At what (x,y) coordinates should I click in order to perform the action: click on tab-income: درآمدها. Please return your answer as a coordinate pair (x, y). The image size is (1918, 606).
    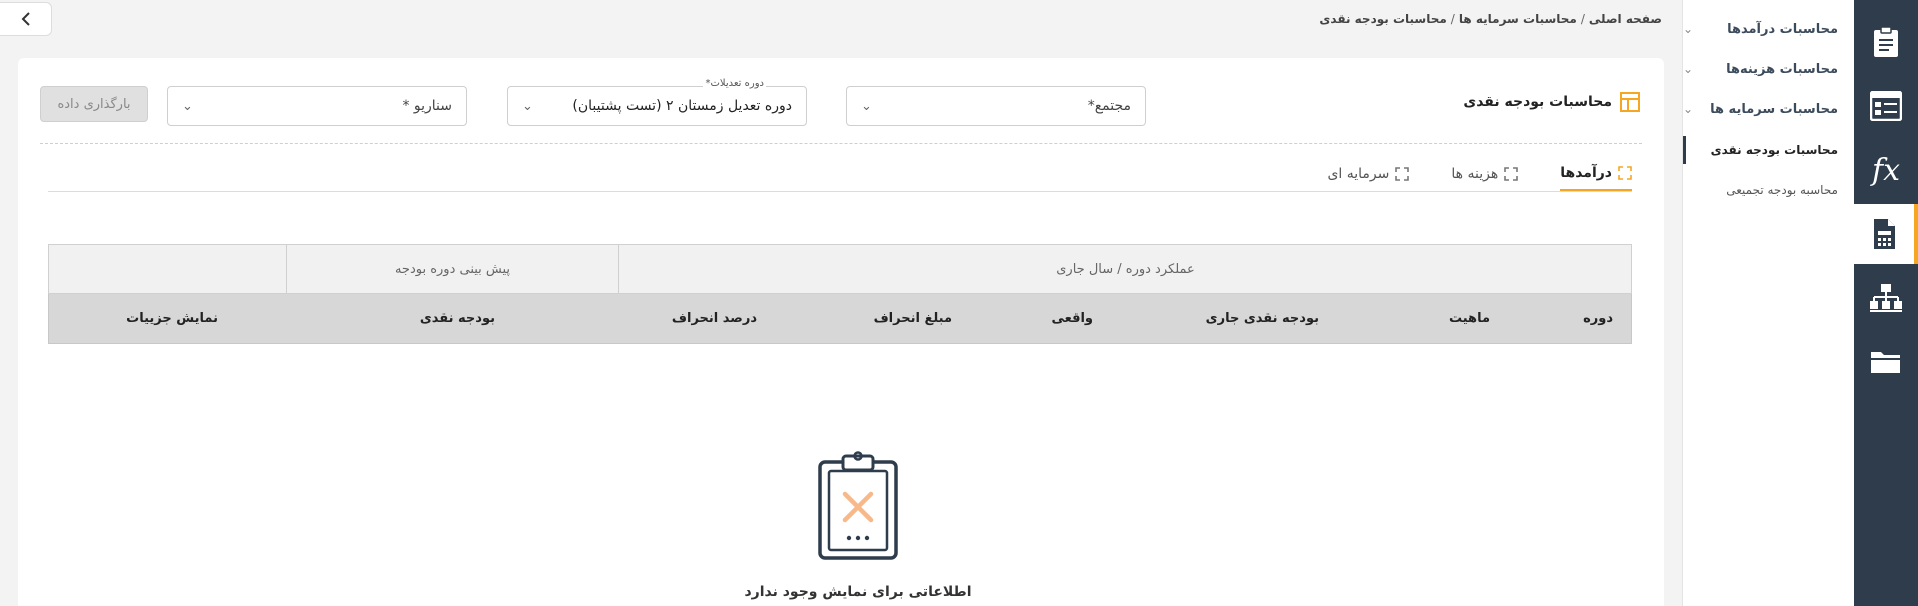
    Looking at the image, I should click on (1596, 177).